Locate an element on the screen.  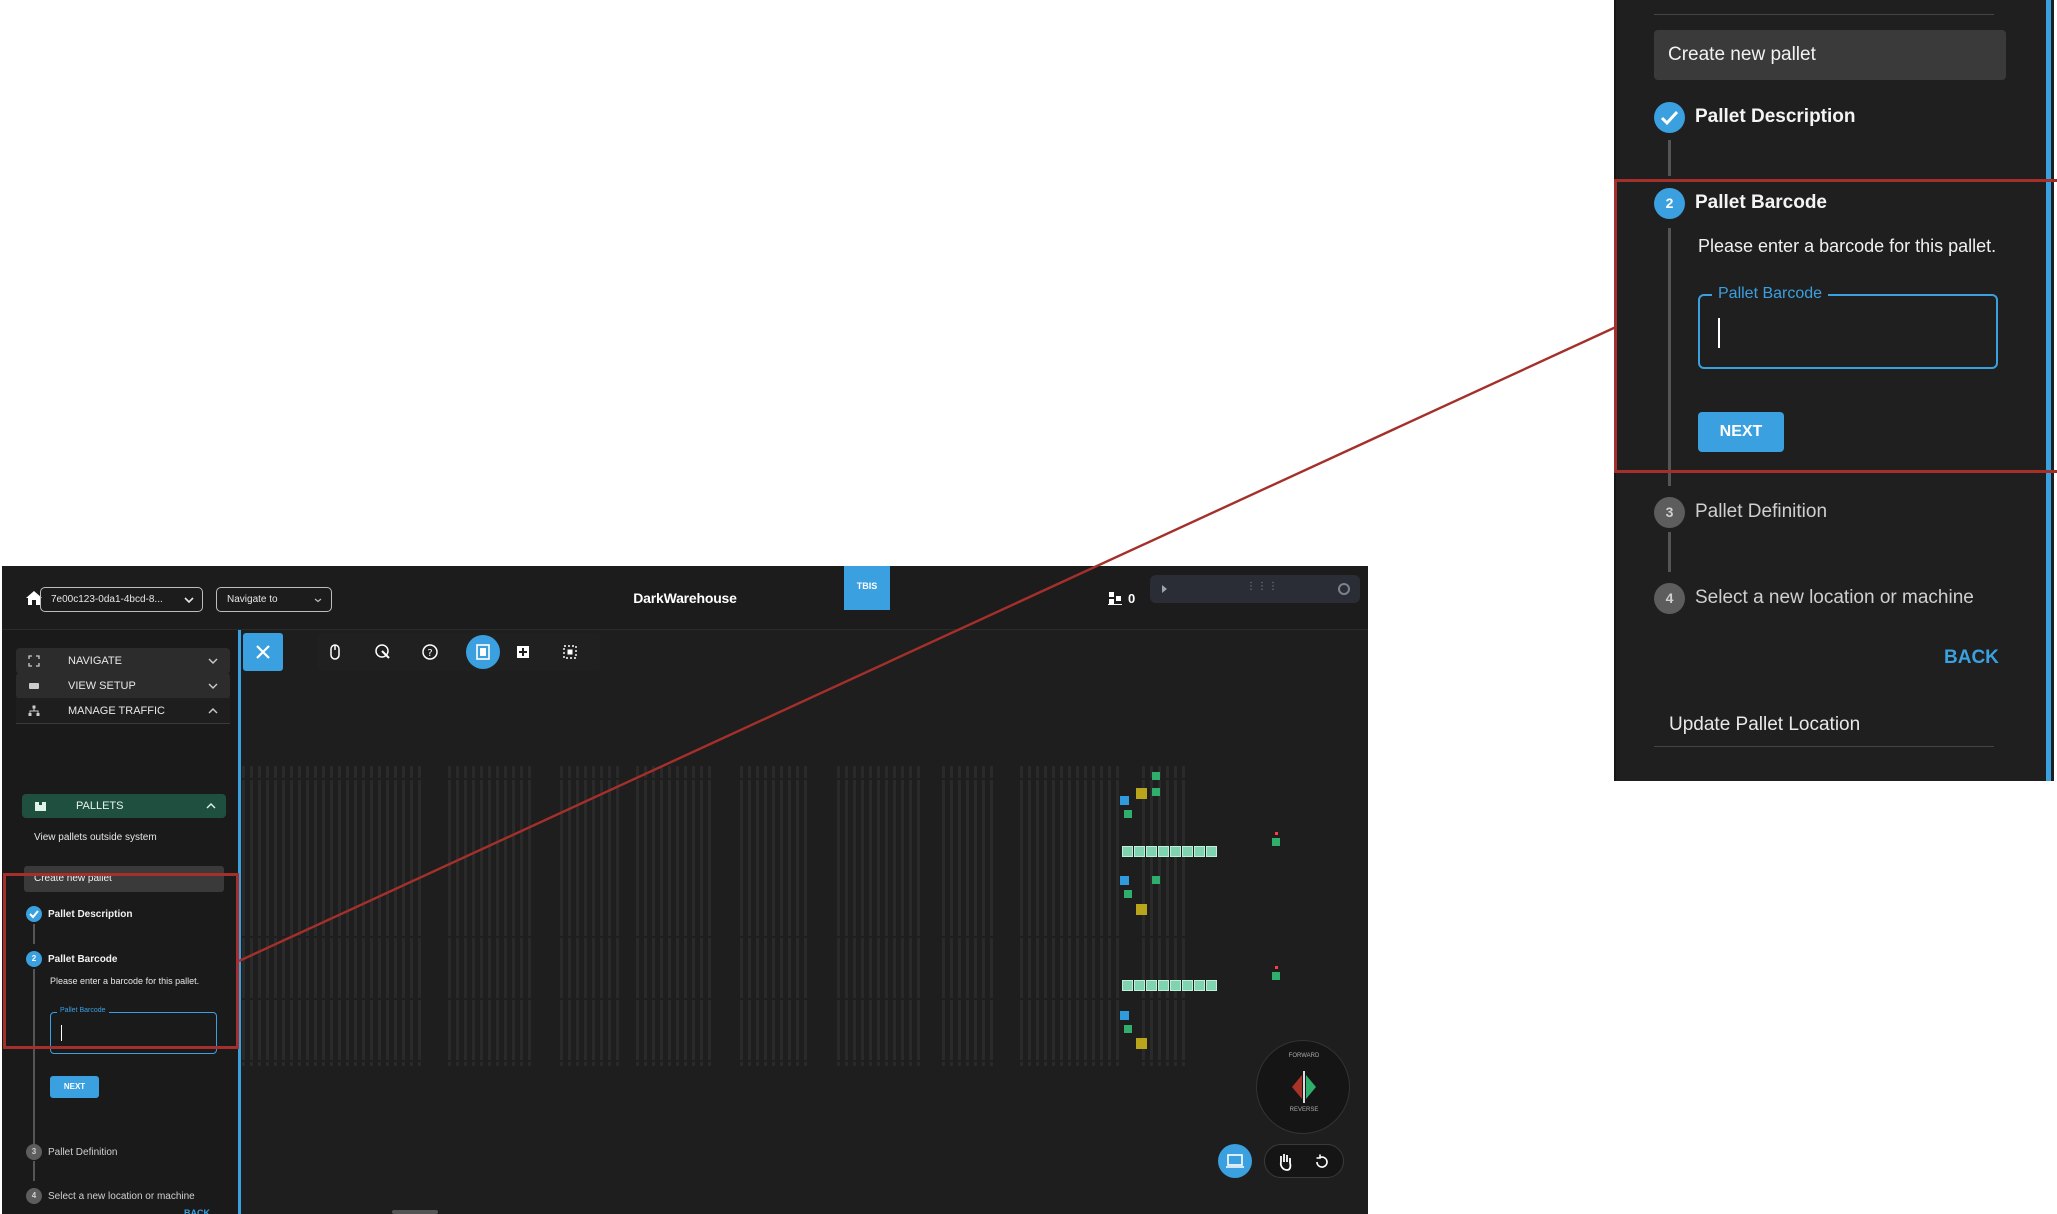
select-cursor-icon is located at coordinates (383, 652).